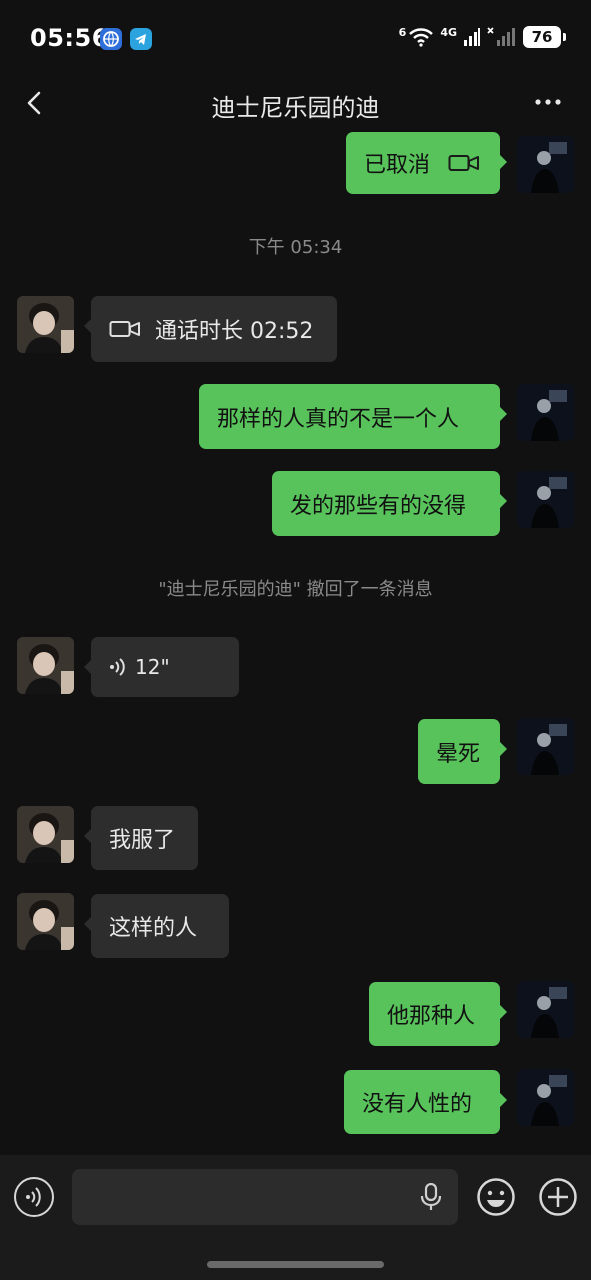  Describe the element at coordinates (265, 1197) in the screenshot. I see `message-input` at that location.